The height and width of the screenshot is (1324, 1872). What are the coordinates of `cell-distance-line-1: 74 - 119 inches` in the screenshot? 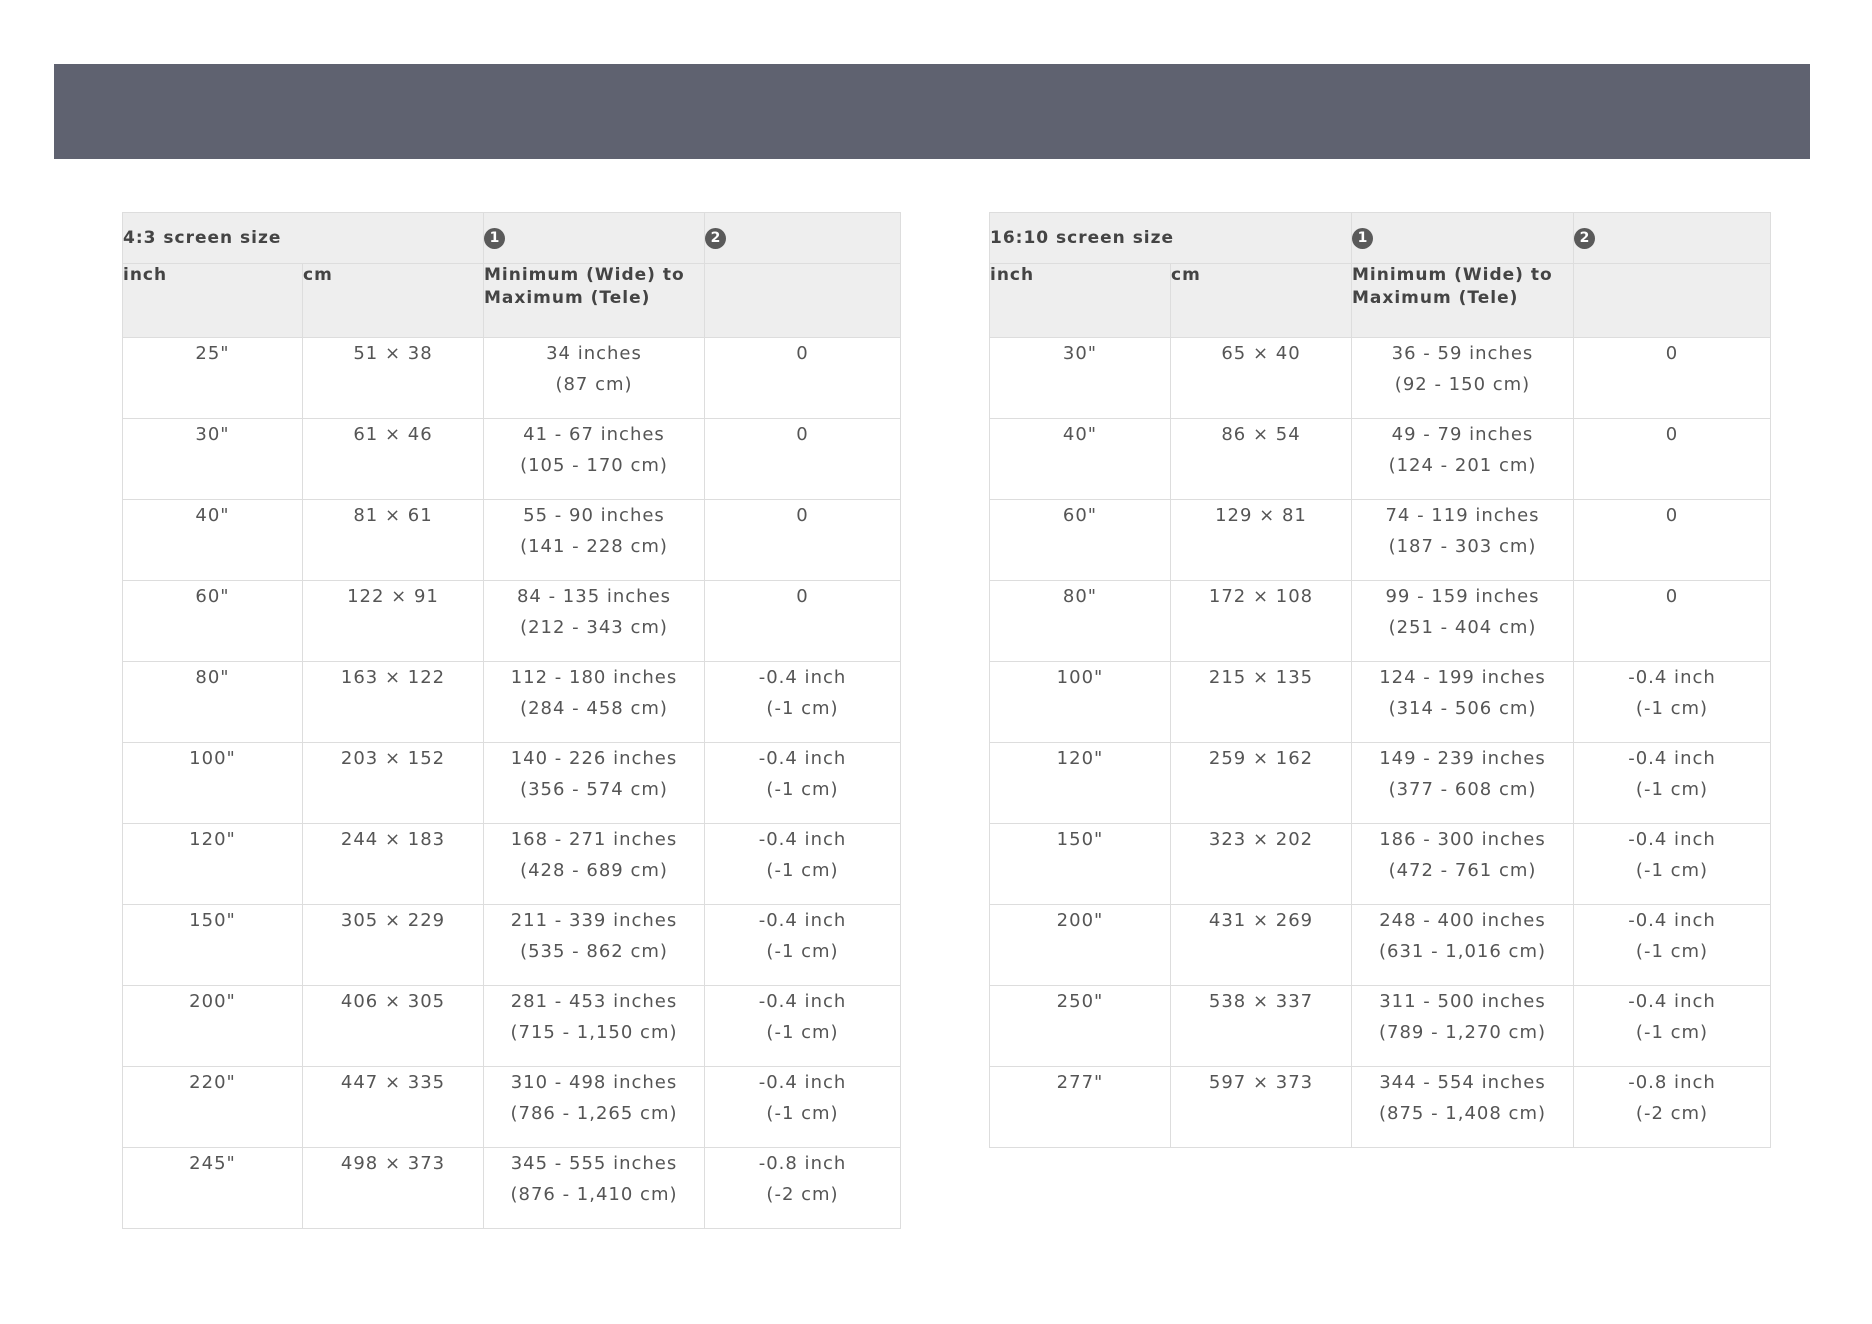 It's located at (1462, 515).